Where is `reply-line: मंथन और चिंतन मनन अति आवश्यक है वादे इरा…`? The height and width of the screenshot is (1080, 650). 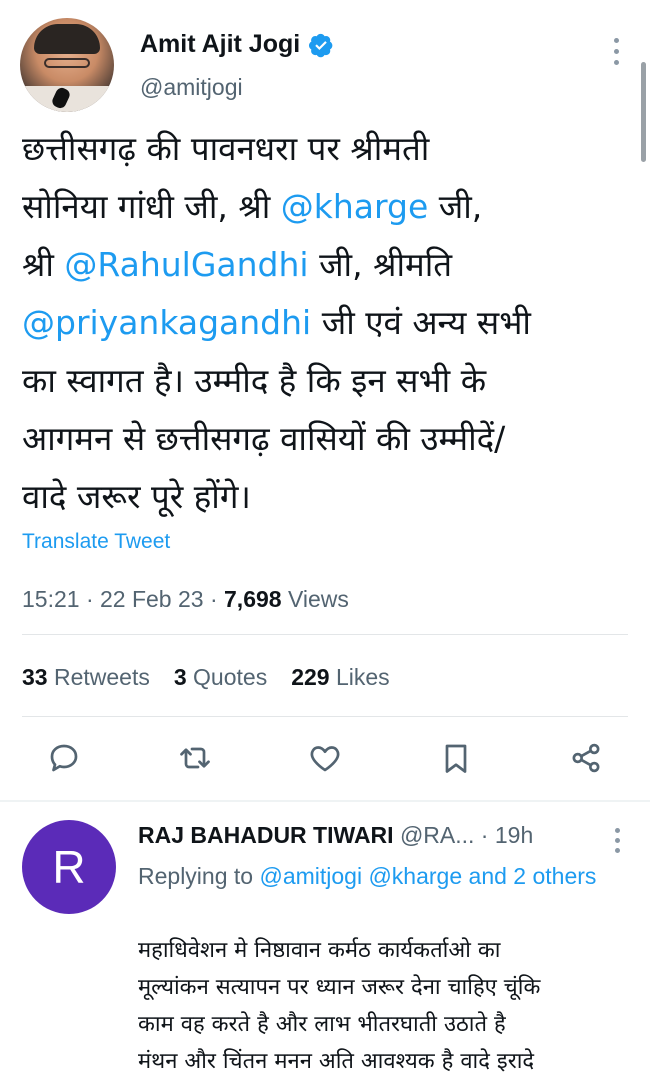 reply-line: मंथन और चिंतन मनन अति आवश्यक है वादे इरा… is located at coordinates (336, 1061).